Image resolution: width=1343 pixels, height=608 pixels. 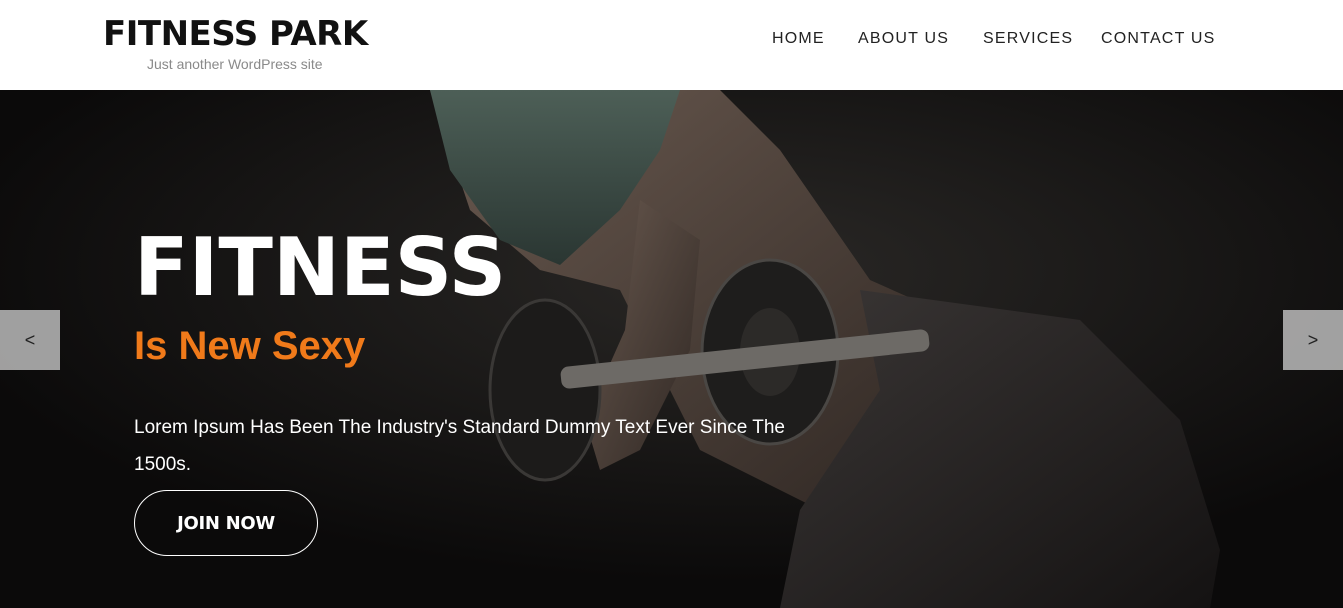 I want to click on site-tagline: Just another WordPress site, so click(x=235, y=64).